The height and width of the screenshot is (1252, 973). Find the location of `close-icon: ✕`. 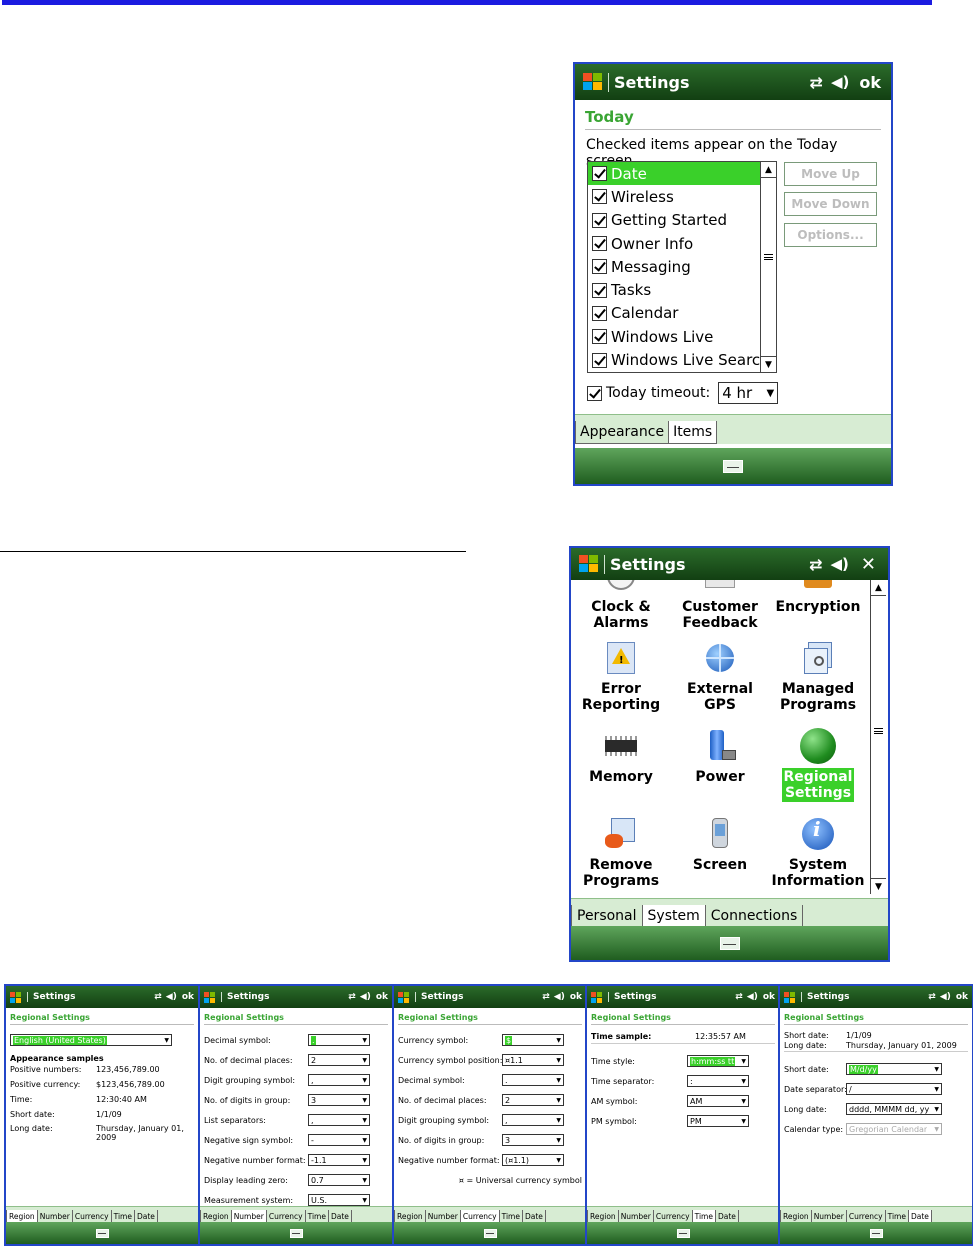

close-icon: ✕ is located at coordinates (868, 564).